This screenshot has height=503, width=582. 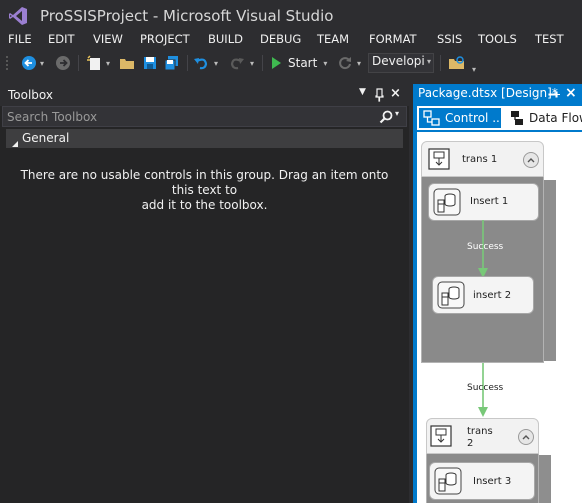 What do you see at coordinates (480, 431) in the screenshot?
I see `container-label-line: trans` at bounding box center [480, 431].